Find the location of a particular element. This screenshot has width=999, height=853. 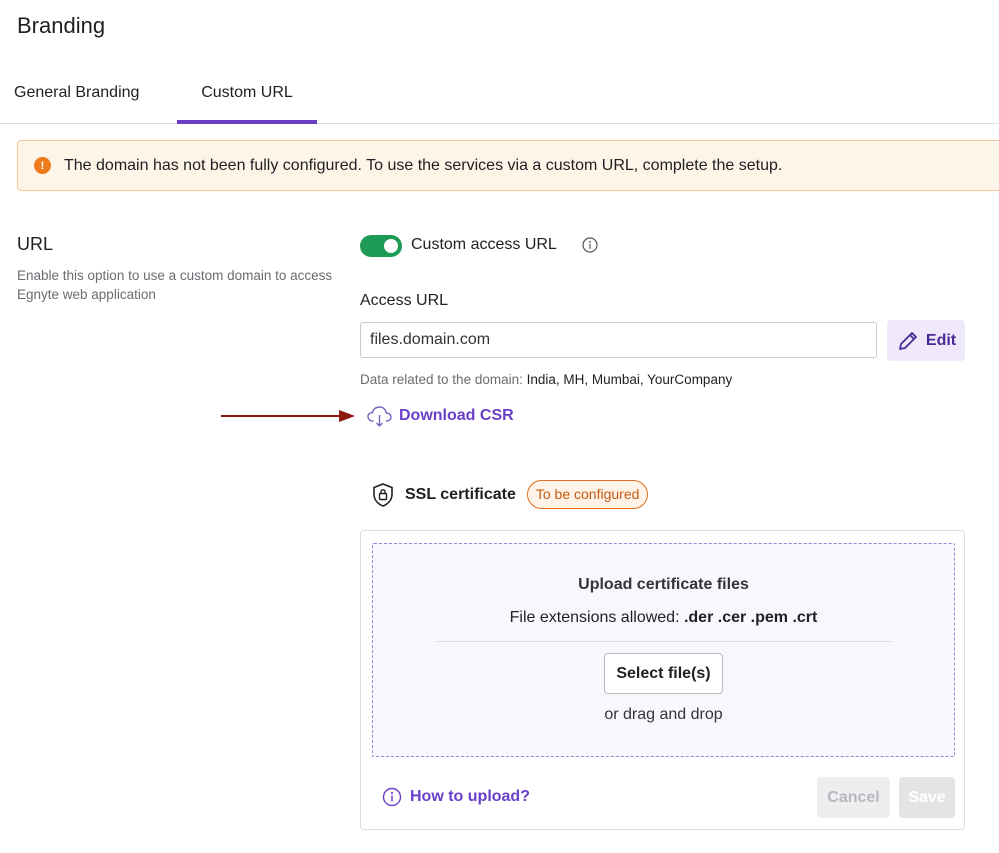

select-files-button: Select file(s) is located at coordinates (663, 673).